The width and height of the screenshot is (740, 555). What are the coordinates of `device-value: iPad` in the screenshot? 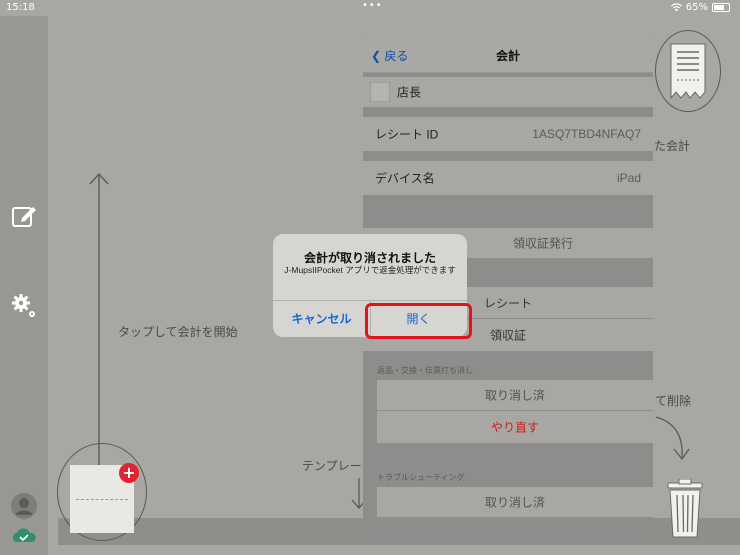 It's located at (628, 178).